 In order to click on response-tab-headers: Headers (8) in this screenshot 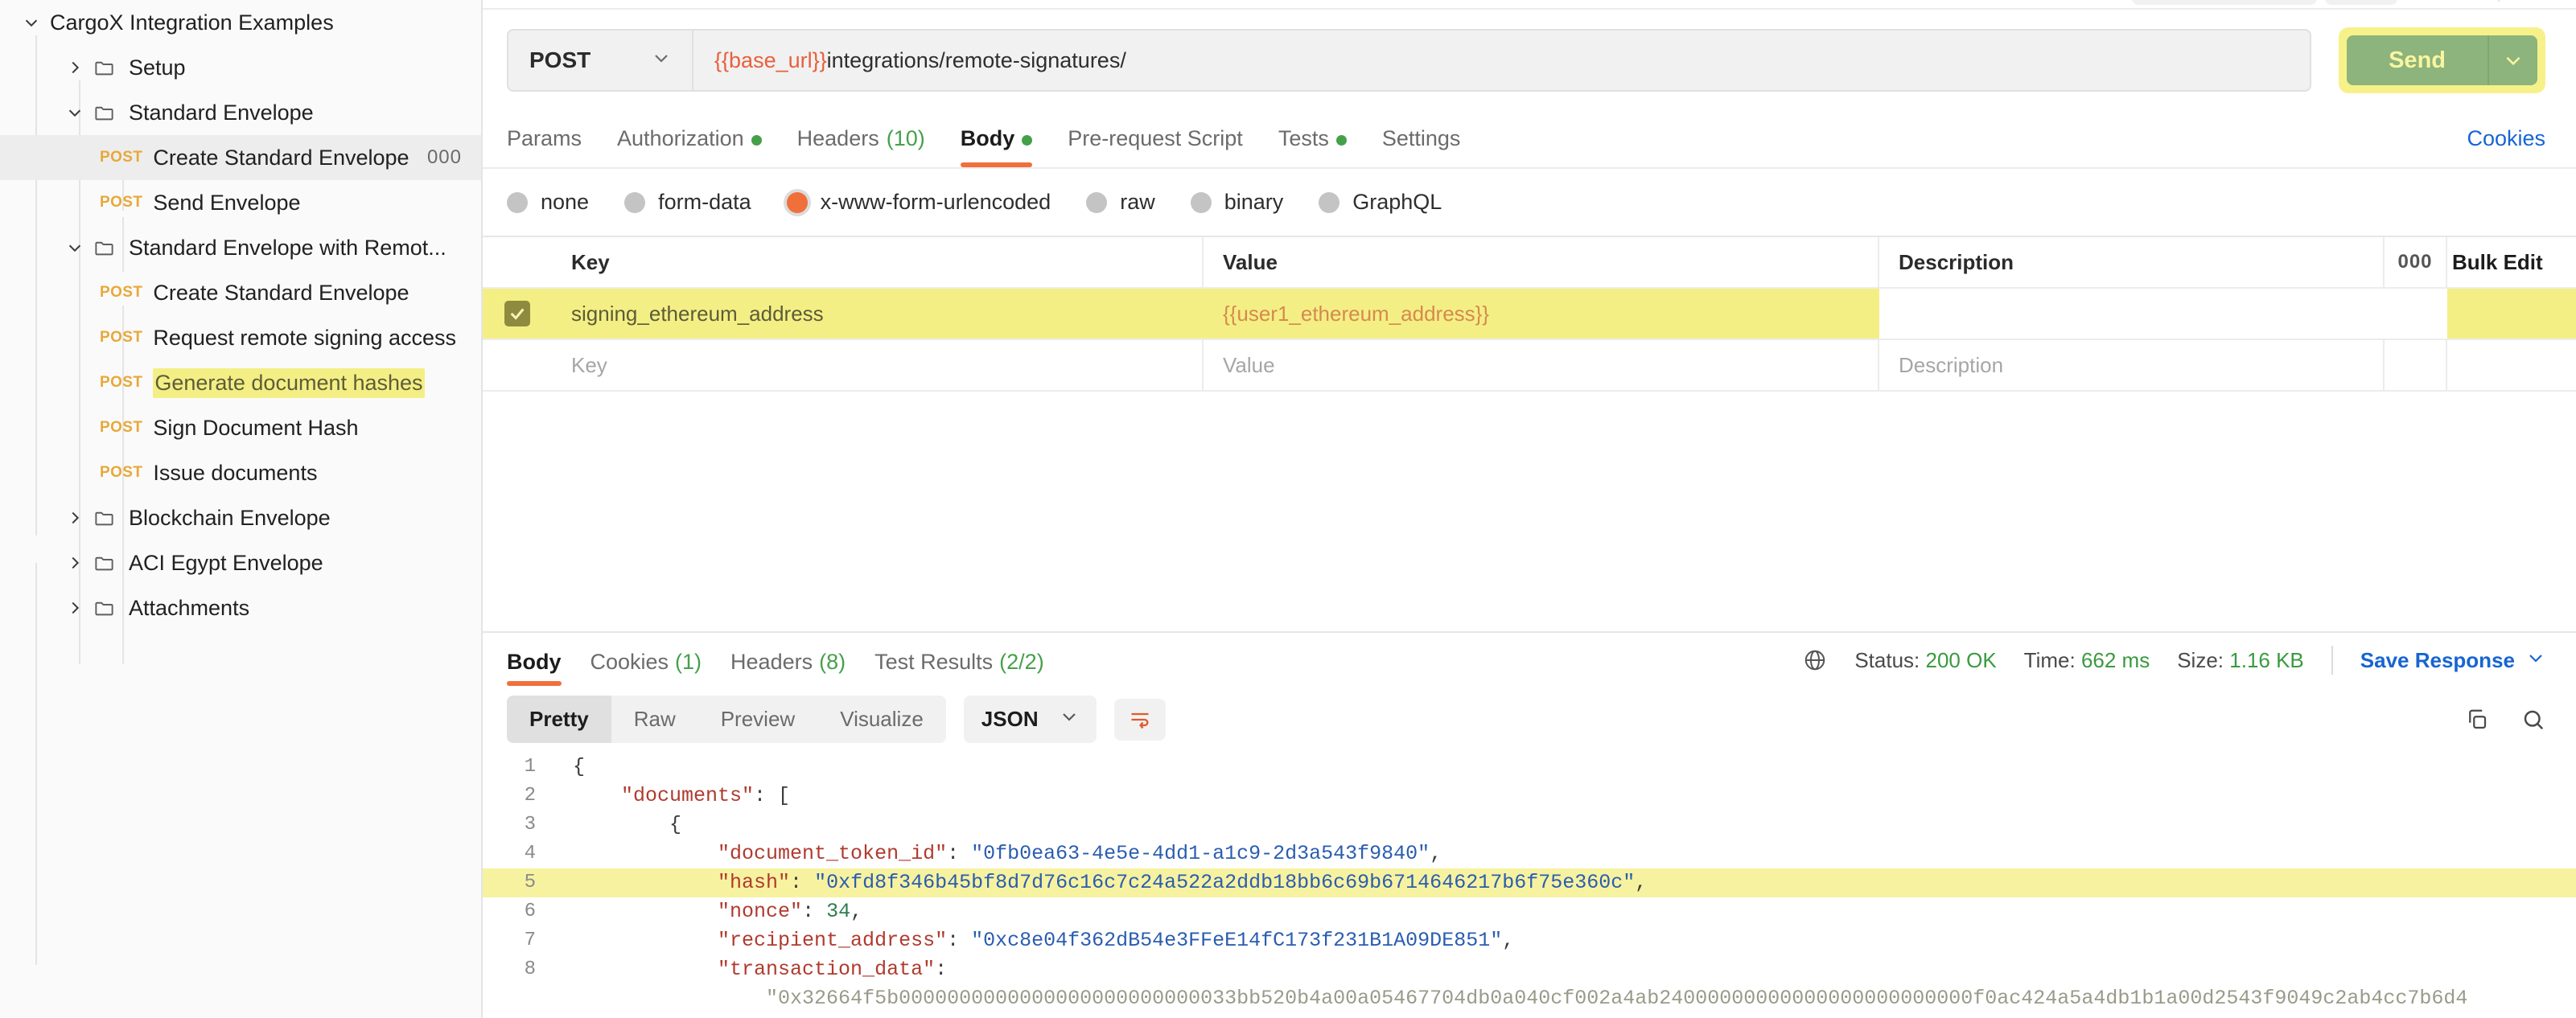, I will do `click(788, 668)`.